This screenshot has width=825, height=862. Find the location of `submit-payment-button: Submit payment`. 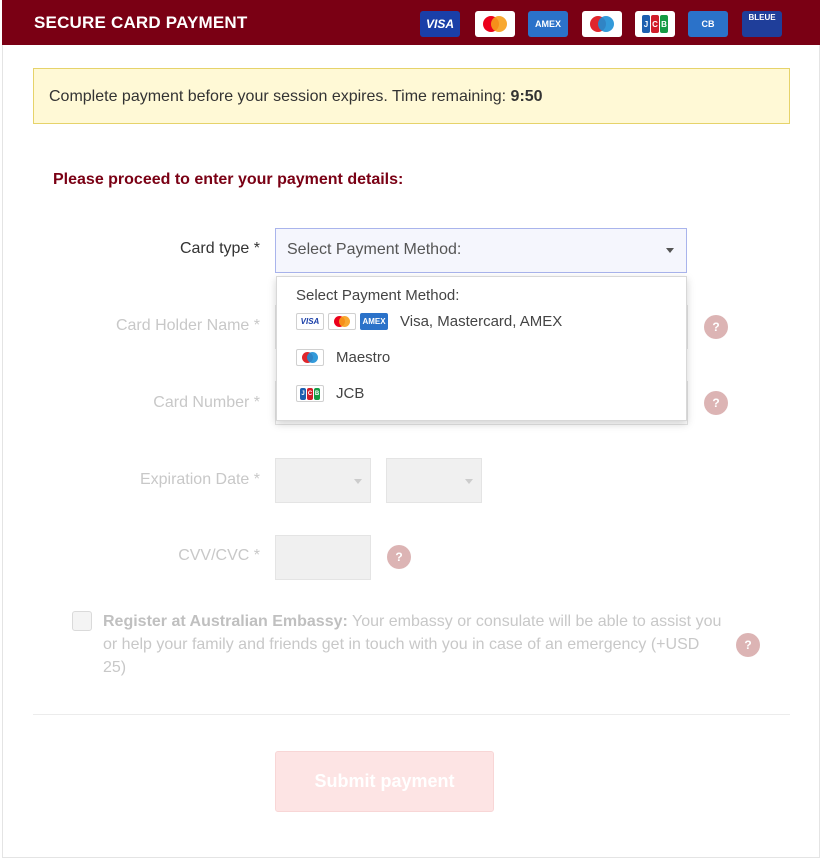

submit-payment-button: Submit payment is located at coordinates (384, 781).